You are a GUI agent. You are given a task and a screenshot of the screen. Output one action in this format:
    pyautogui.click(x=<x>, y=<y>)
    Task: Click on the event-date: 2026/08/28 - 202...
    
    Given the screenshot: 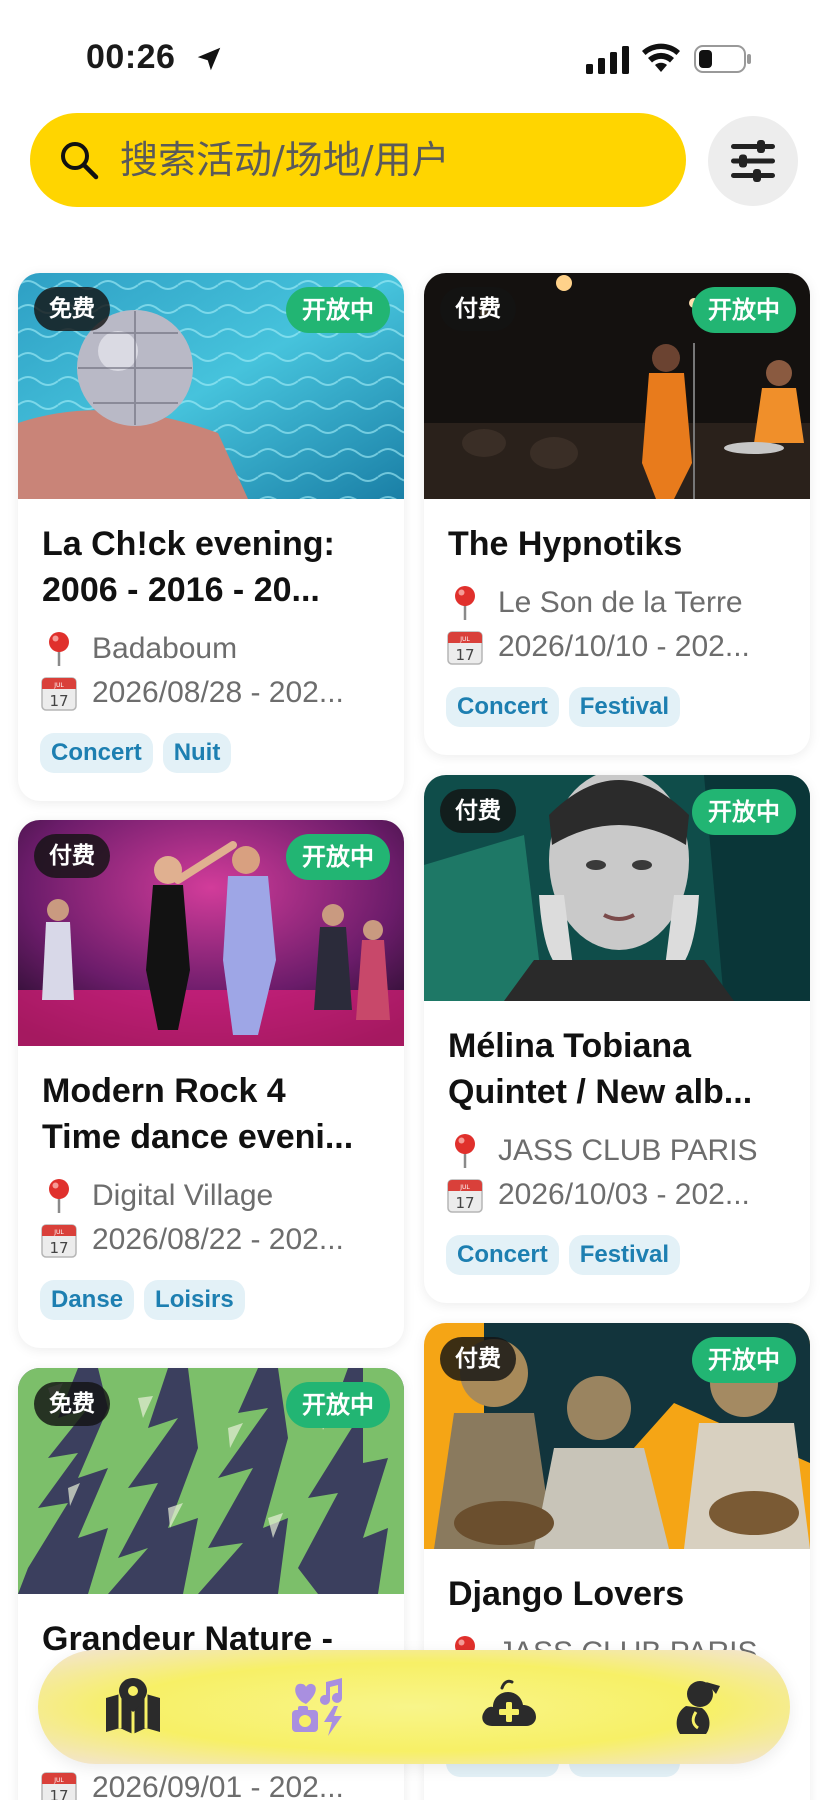 What is the action you would take?
    pyautogui.click(x=218, y=692)
    